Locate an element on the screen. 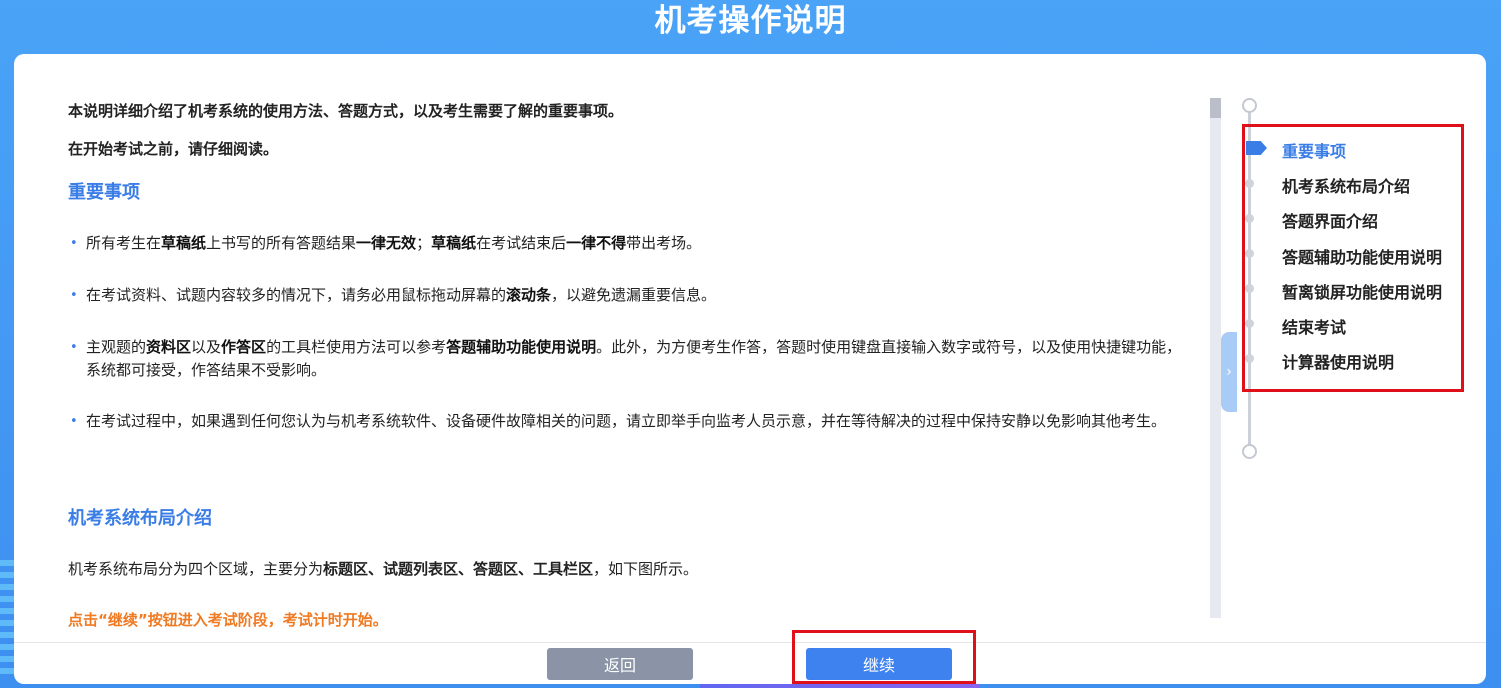  collapse-nav-toggle: › is located at coordinates (1229, 372).